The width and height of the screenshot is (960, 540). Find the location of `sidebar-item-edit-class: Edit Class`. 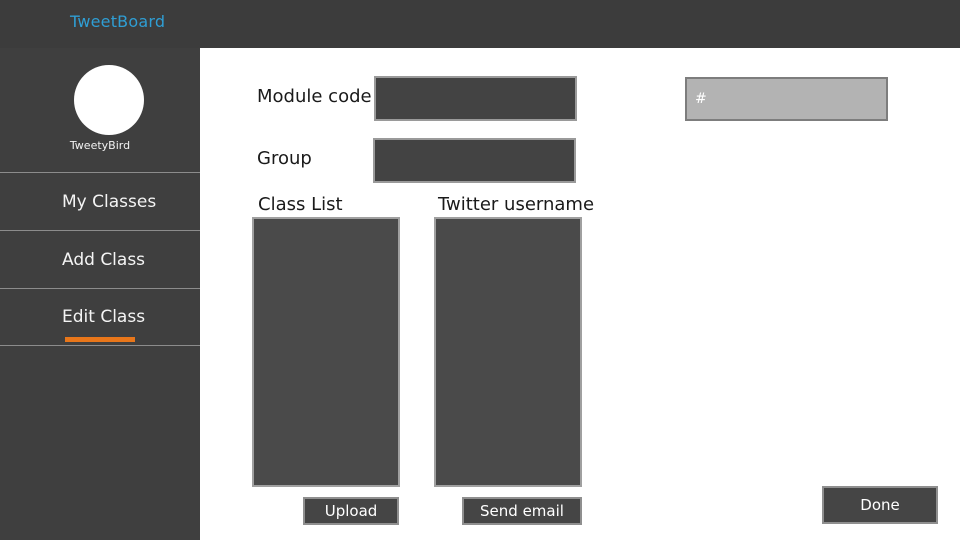

sidebar-item-edit-class: Edit Class is located at coordinates (100, 317).